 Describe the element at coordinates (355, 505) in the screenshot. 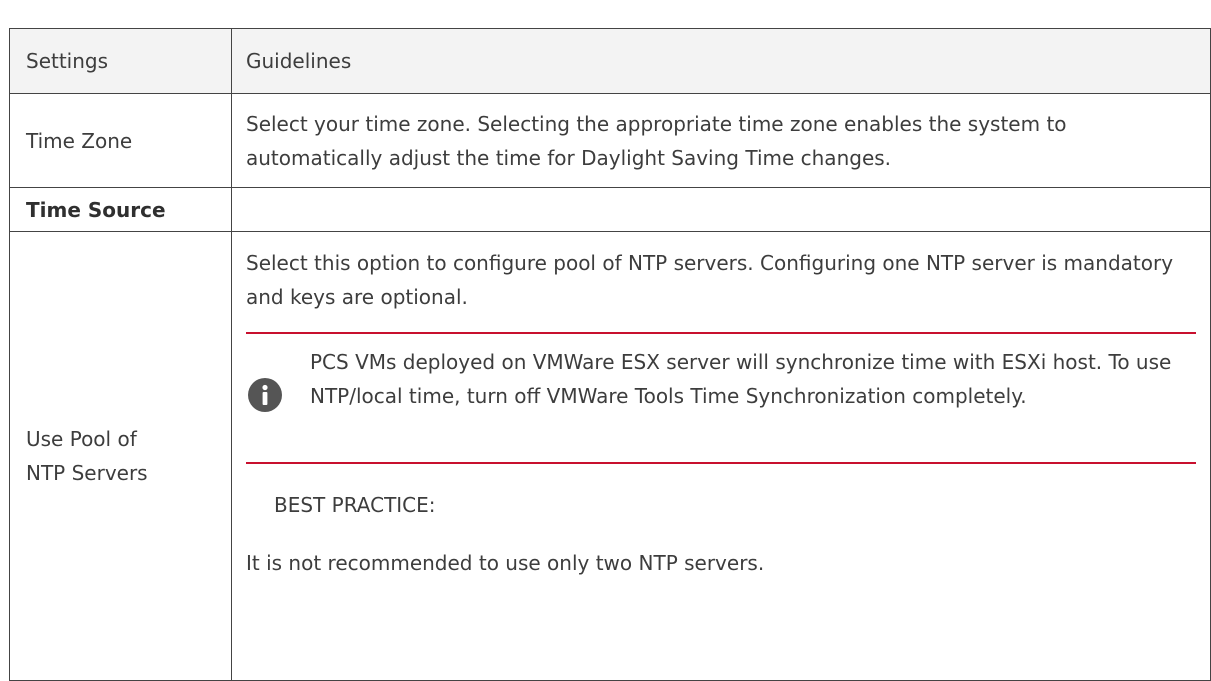

I see `best-practice-label: BEST PRACTICE:` at that location.